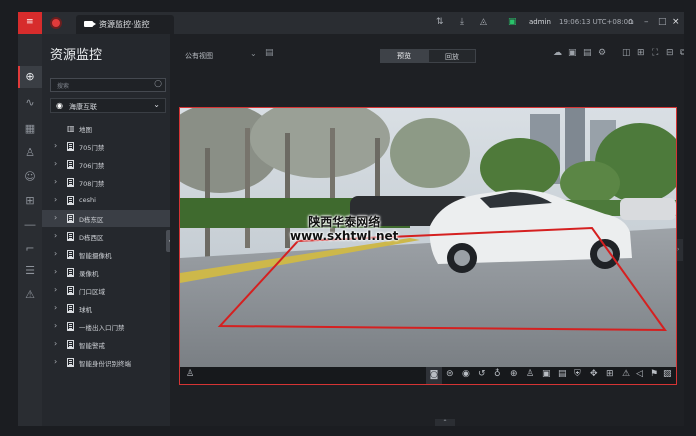 The image size is (696, 436). What do you see at coordinates (30, 177) in the screenshot?
I see `face-icon: ☺` at bounding box center [30, 177].